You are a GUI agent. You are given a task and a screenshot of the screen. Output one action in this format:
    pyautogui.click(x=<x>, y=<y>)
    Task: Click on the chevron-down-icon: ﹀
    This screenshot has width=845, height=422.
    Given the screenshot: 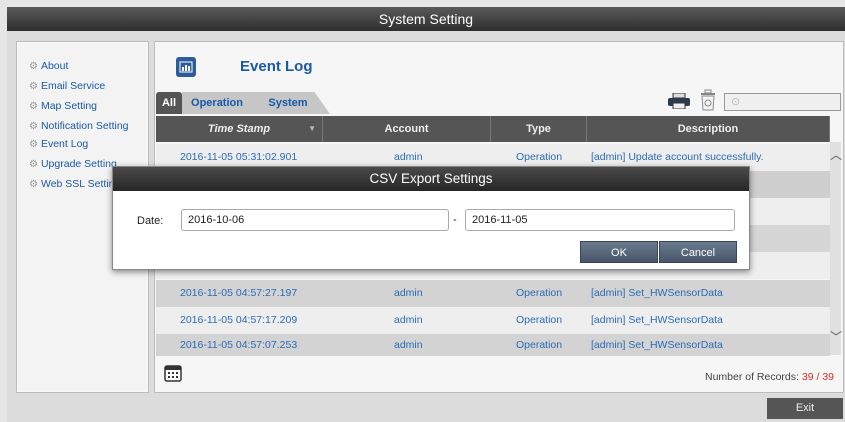 What is the action you would take?
    pyautogui.click(x=836, y=337)
    